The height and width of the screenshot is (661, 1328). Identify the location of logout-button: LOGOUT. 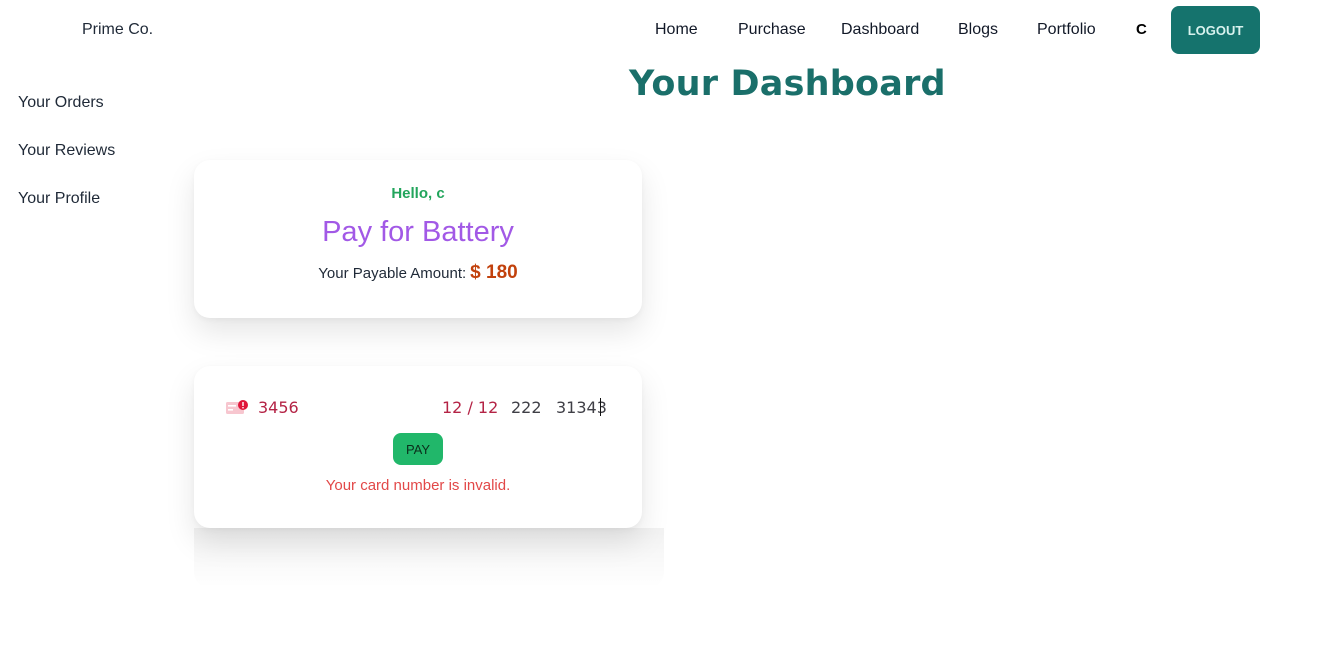
(1215, 30).